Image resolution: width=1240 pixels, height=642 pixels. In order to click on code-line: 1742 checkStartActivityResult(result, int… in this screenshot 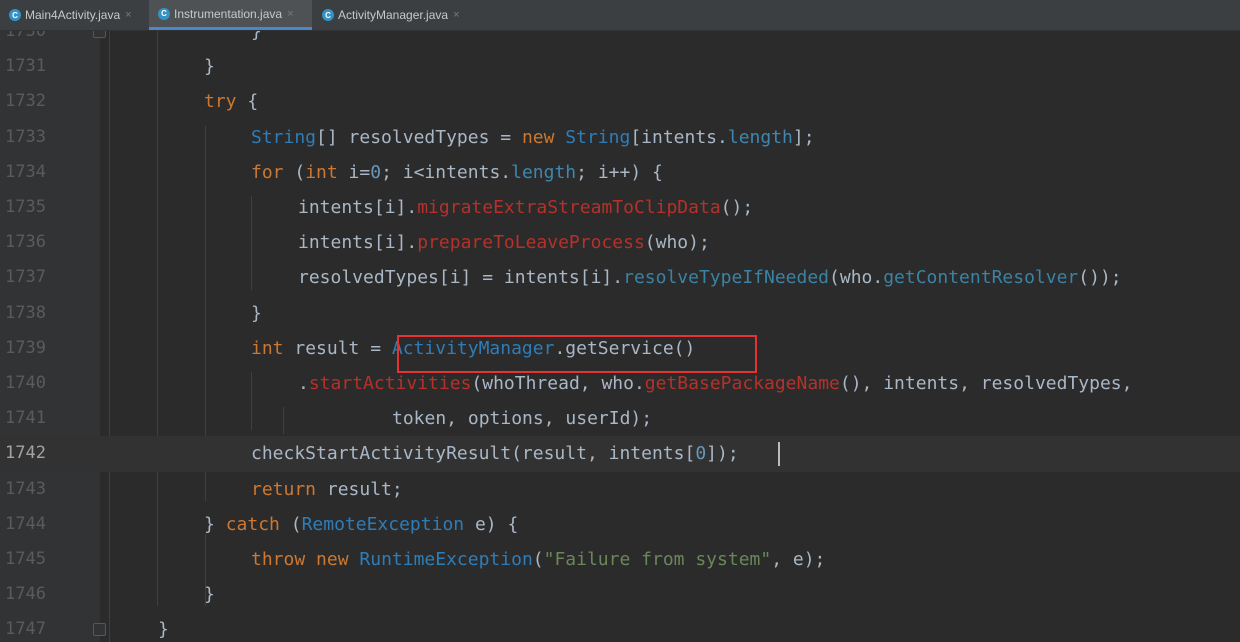, I will do `click(620, 454)`.